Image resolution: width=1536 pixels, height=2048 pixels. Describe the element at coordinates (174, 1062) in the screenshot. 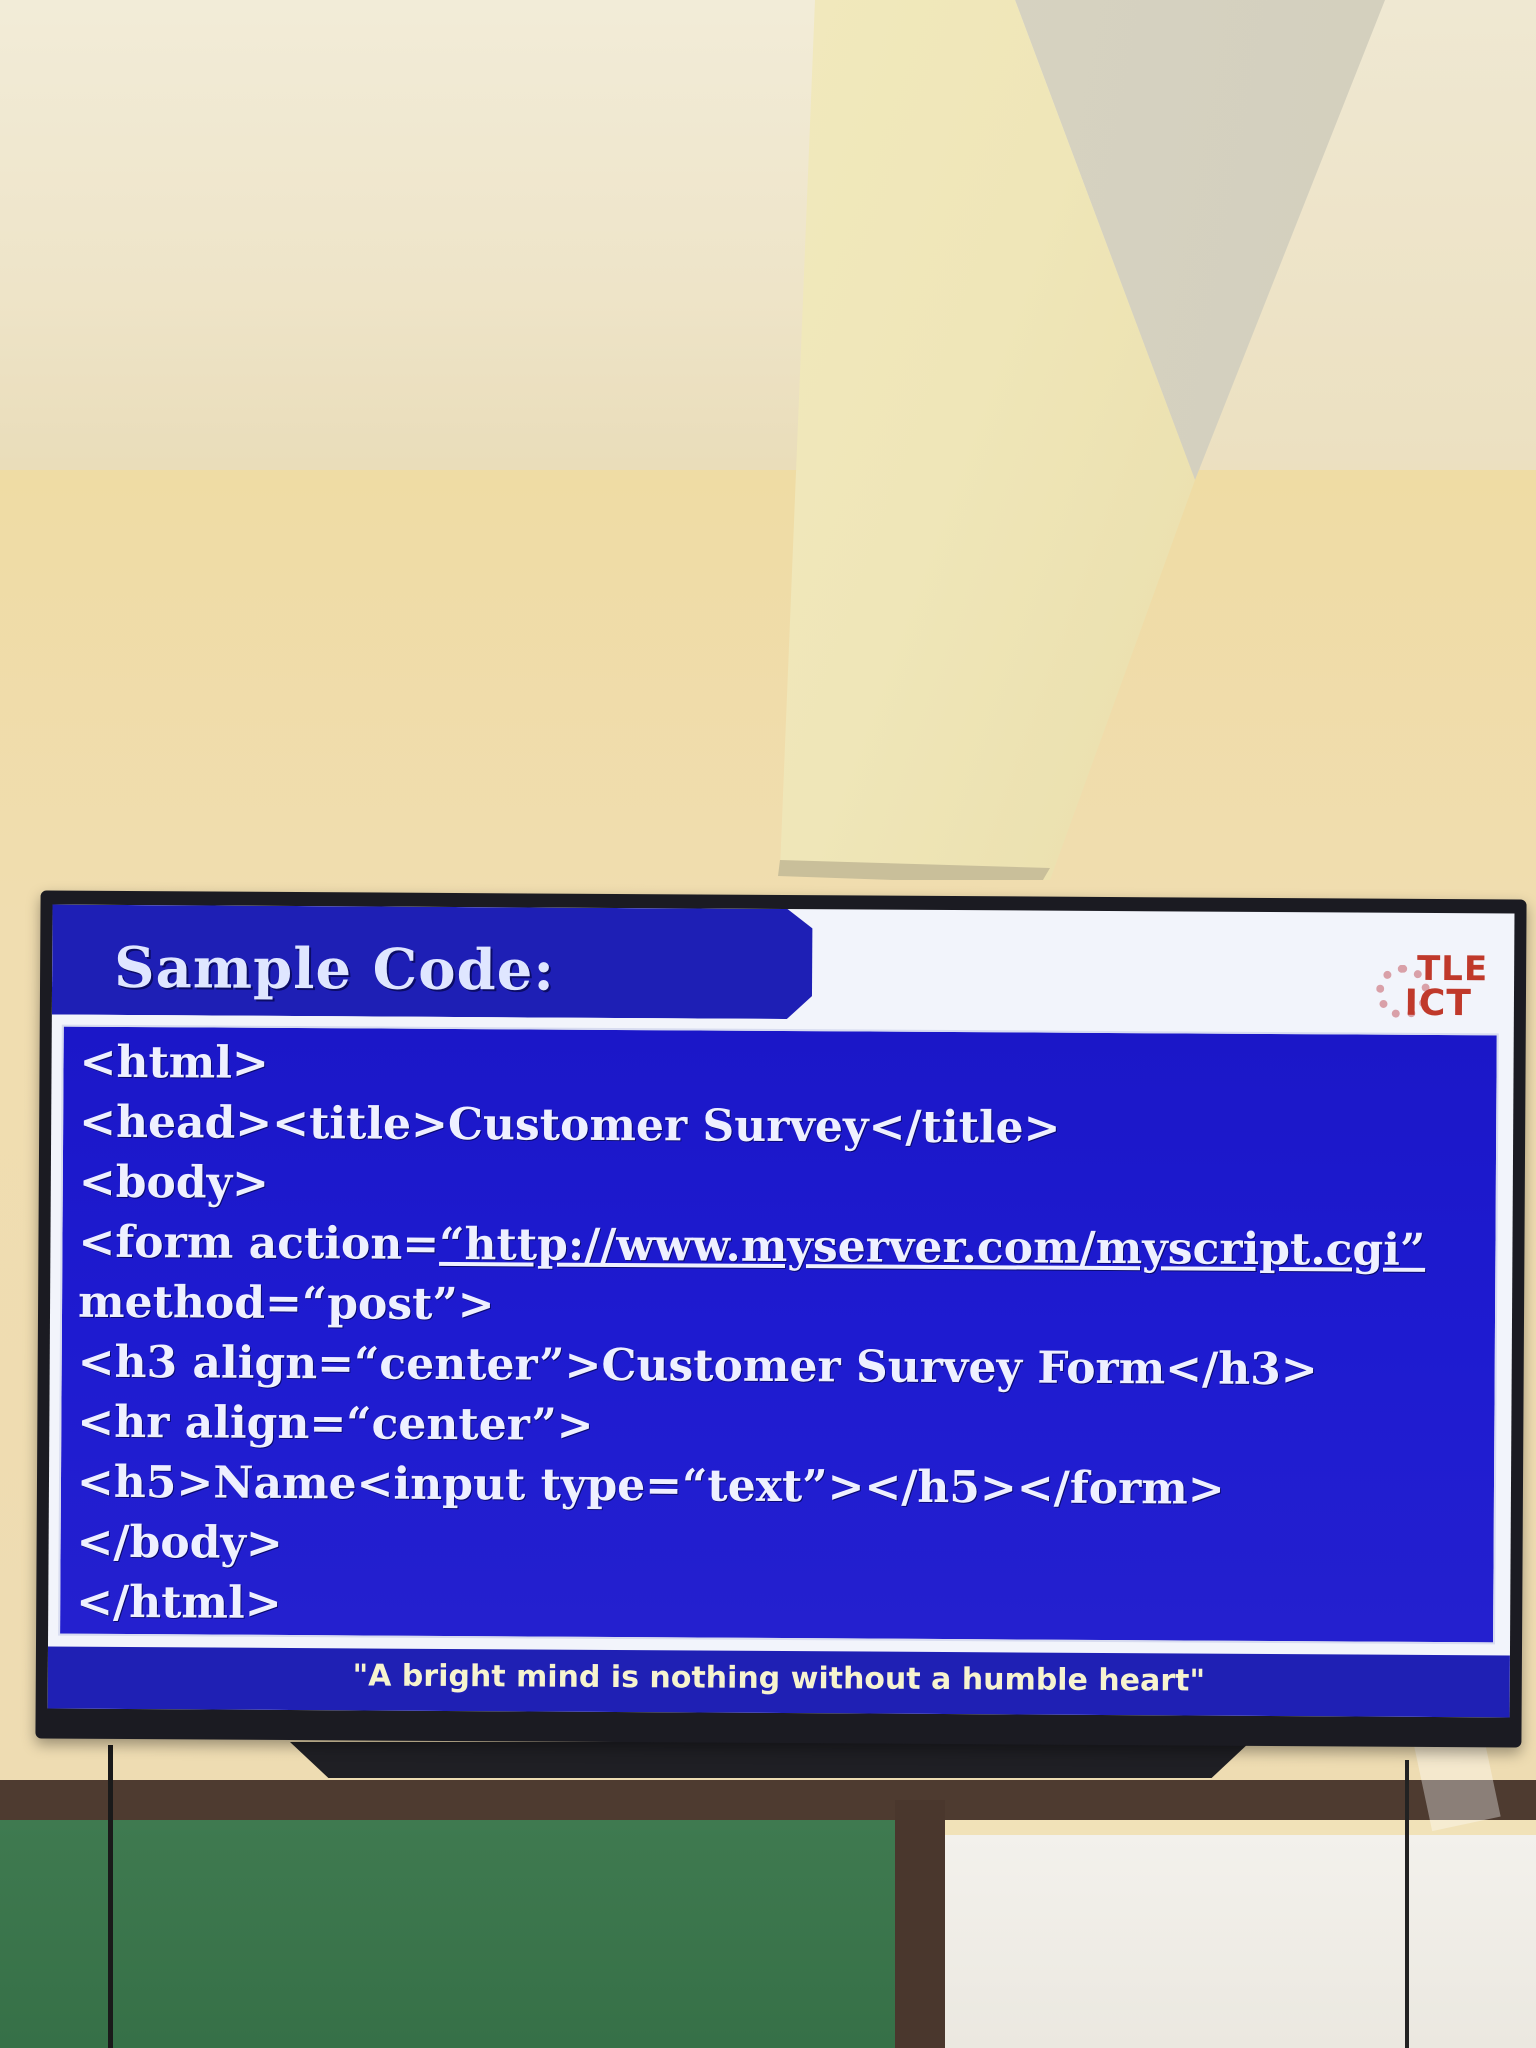

I see `code-line: <html>` at that location.